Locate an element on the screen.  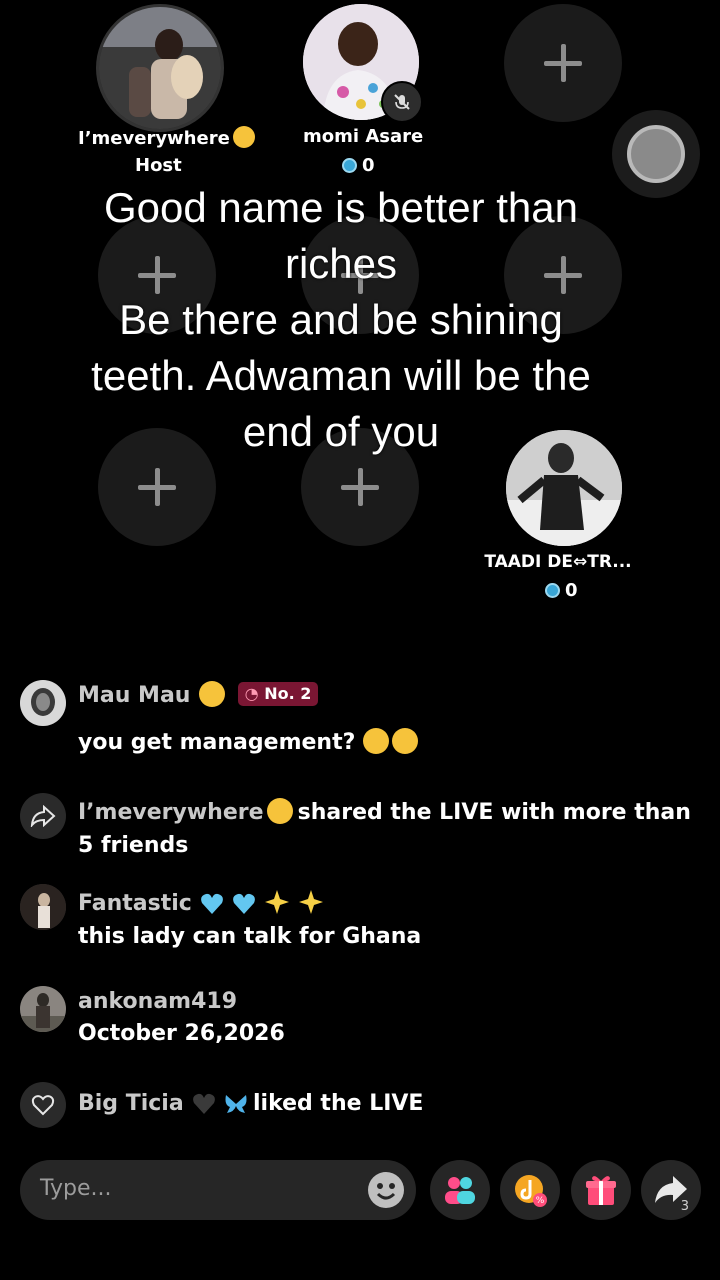
sunglasses-emoji-icon is located at coordinates (211, 694).